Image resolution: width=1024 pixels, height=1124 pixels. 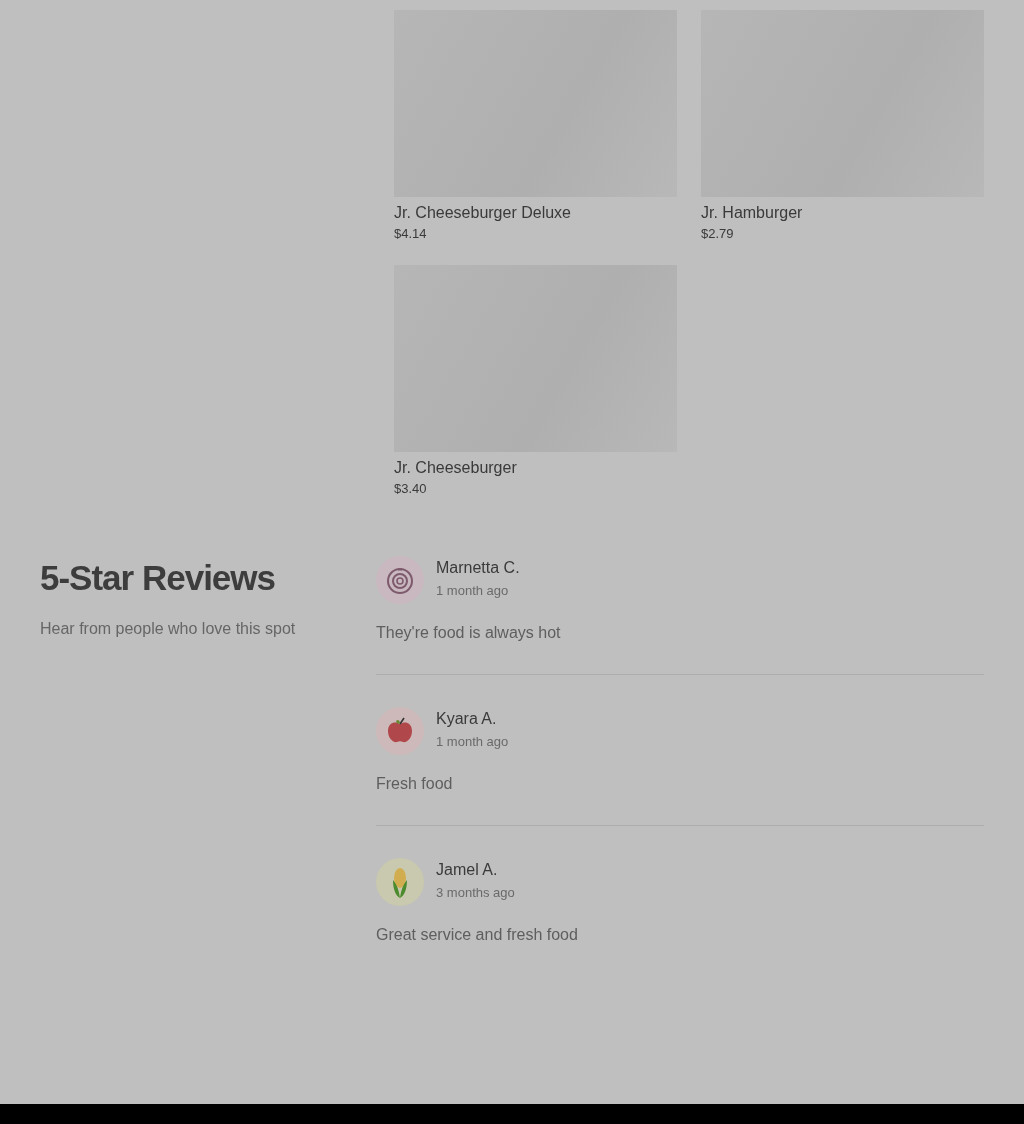 I want to click on item-price: $2.79, so click(x=718, y=233).